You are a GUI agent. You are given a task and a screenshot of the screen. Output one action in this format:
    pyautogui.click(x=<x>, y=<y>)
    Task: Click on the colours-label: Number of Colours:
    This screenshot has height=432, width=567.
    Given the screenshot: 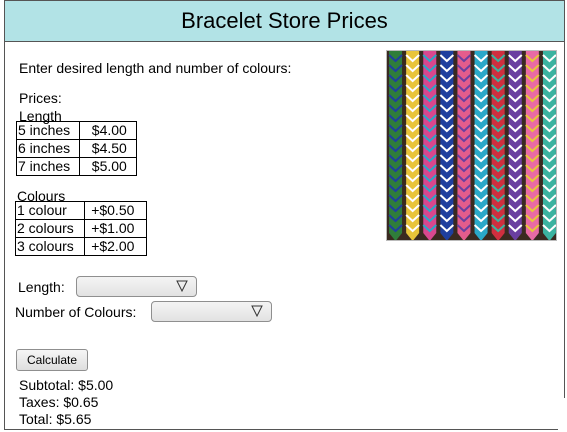 What is the action you would take?
    pyautogui.click(x=76, y=312)
    